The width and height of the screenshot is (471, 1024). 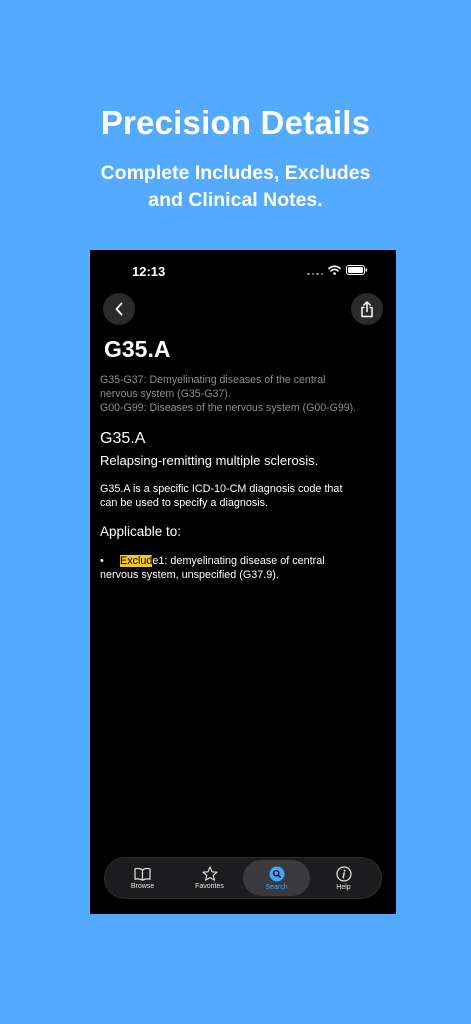 I want to click on chevron-left-icon, so click(x=119, y=309).